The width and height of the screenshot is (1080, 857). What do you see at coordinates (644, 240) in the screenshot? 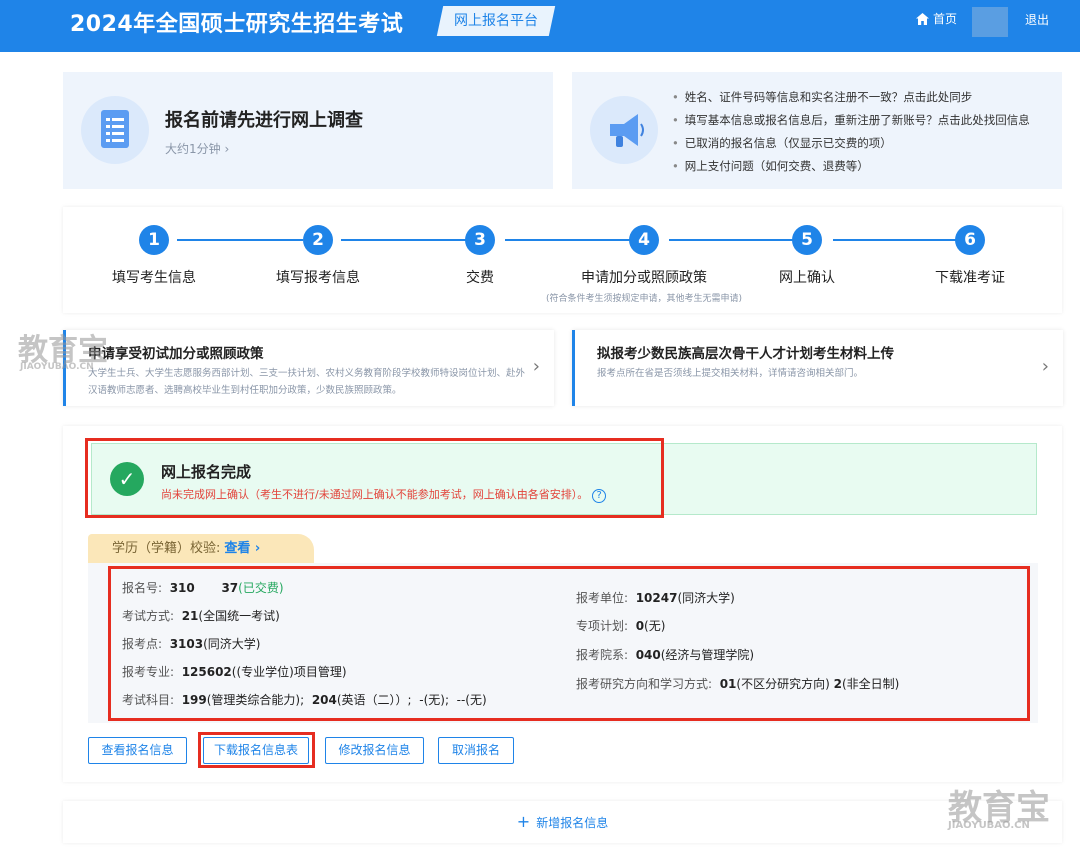
I see `step-number: 4` at bounding box center [644, 240].